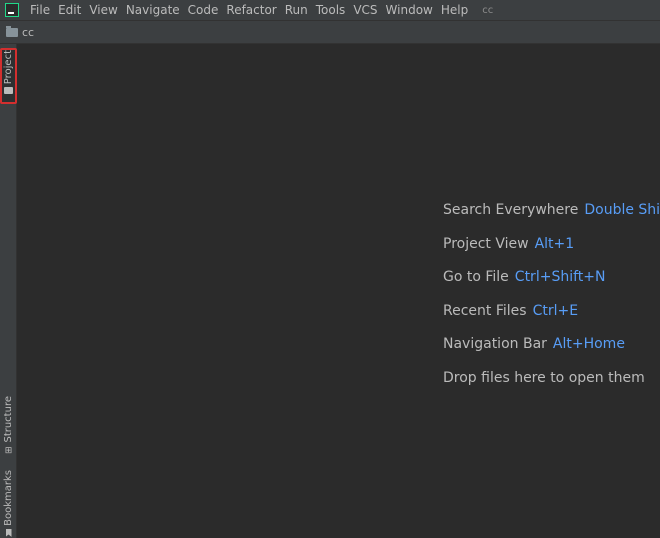  What do you see at coordinates (28, 32) in the screenshot?
I see `breadcrumb-project: cc` at bounding box center [28, 32].